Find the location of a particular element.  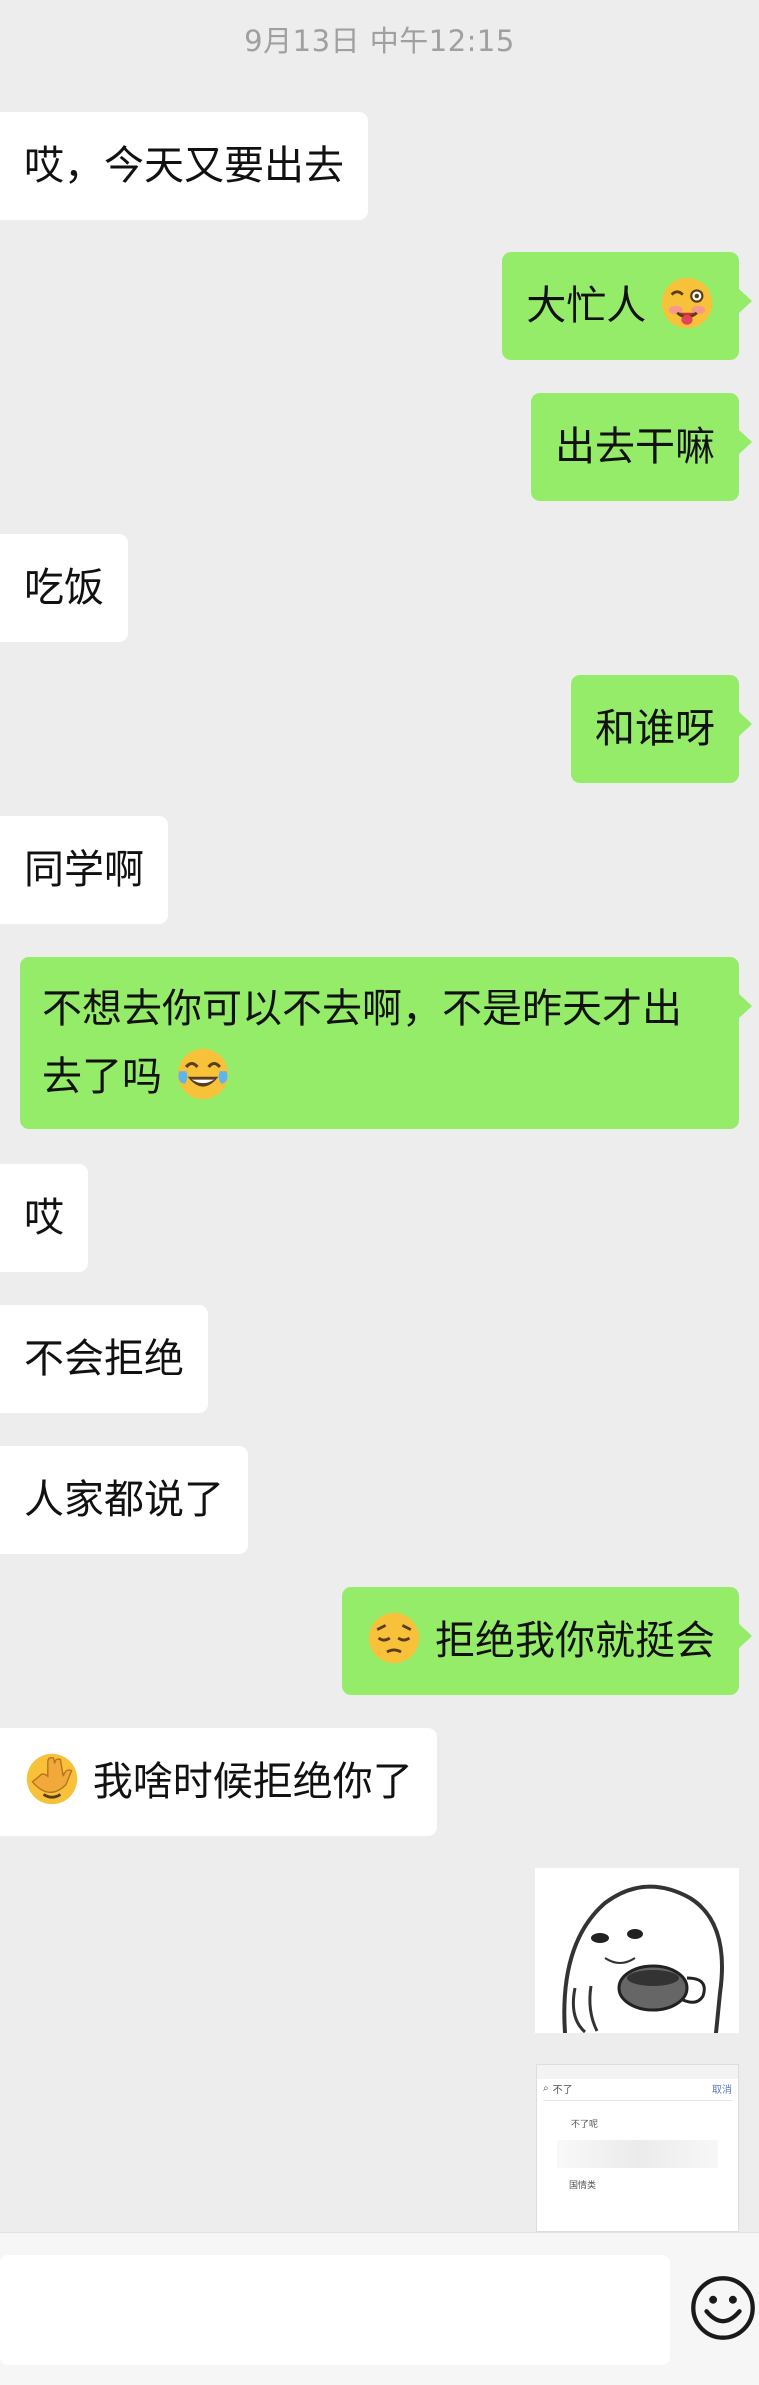

pensive-emoji-icon is located at coordinates (394, 1638).